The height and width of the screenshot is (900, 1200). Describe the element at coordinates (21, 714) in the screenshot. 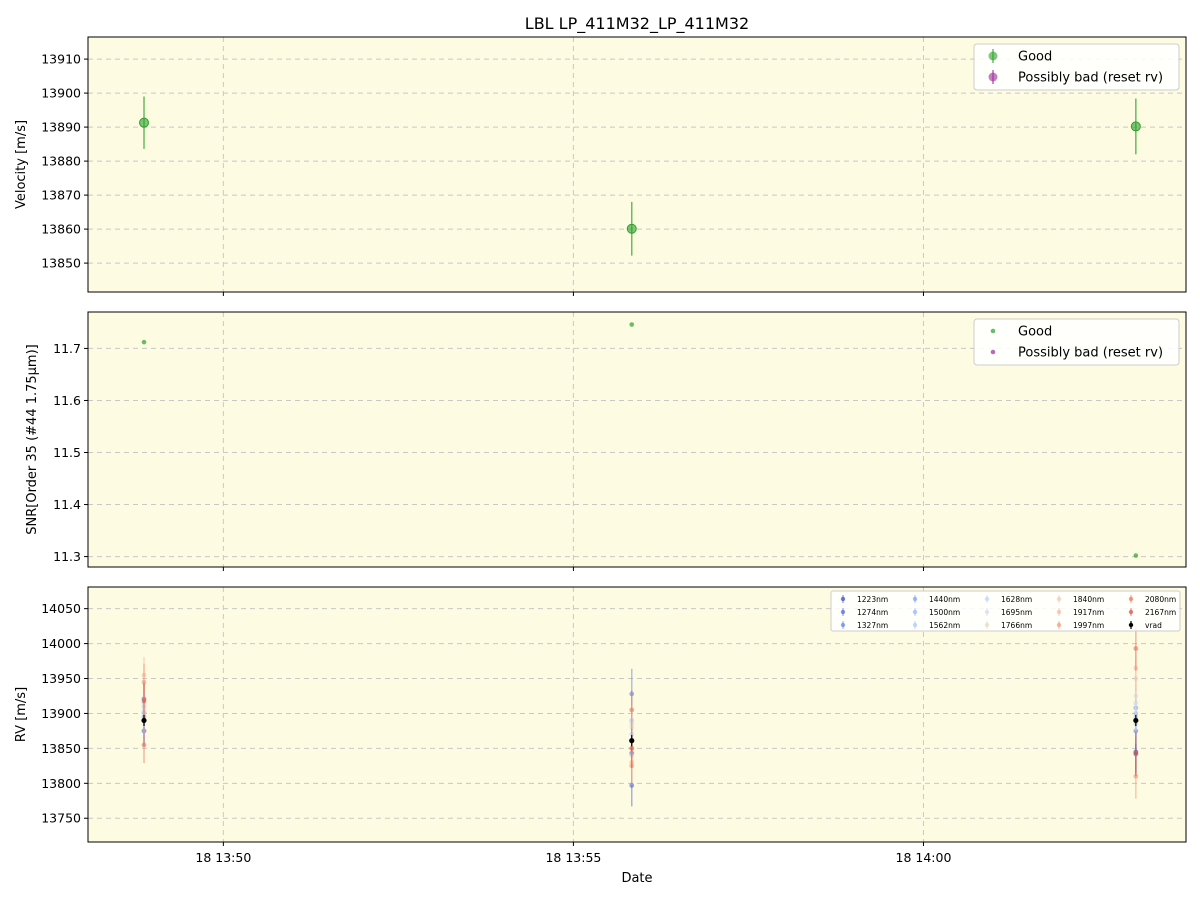

I see `y-axis-label: RV [m/s]` at that location.